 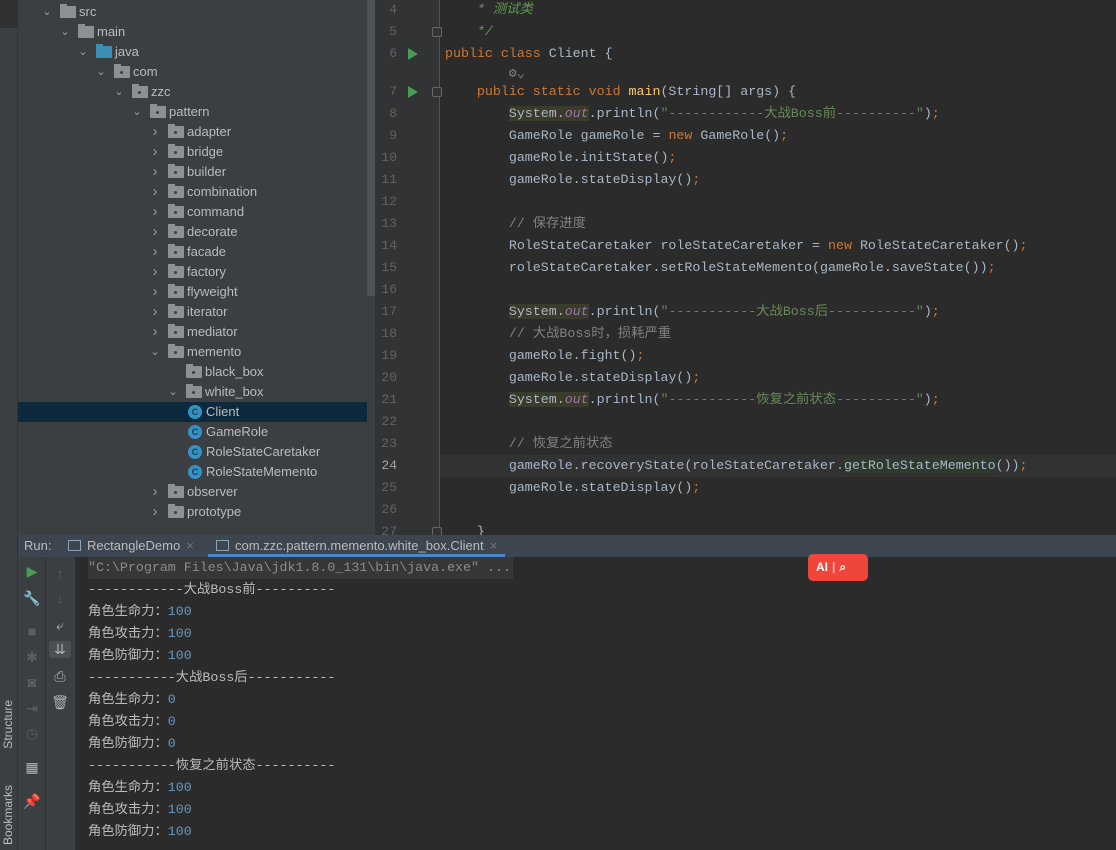 What do you see at coordinates (192, 252) in the screenshot?
I see `tree-item-facade: › facade` at bounding box center [192, 252].